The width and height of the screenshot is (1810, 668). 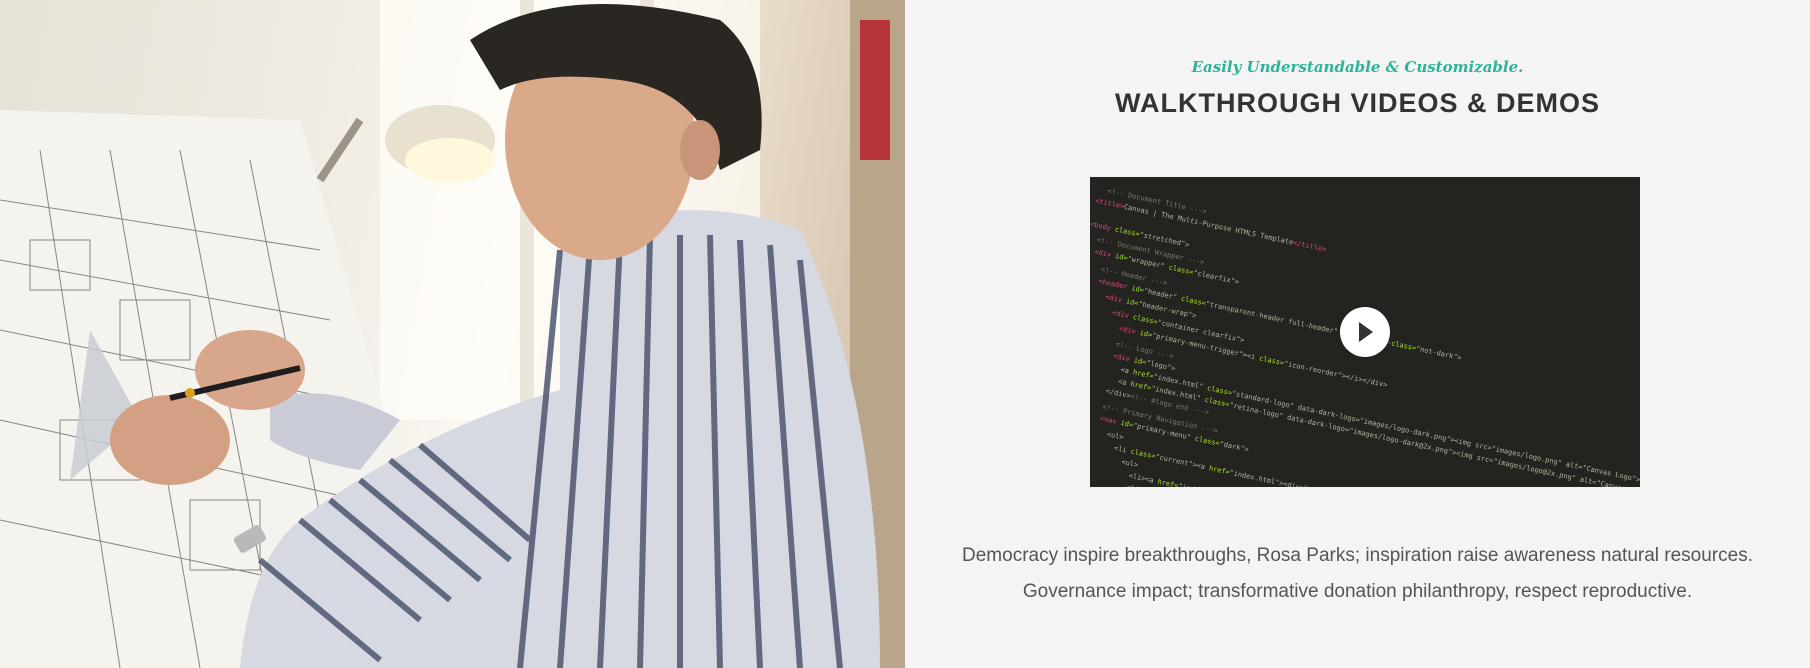 What do you see at coordinates (1357, 67) in the screenshot?
I see `section-subtitle: Easily Understandable & Customizable.` at bounding box center [1357, 67].